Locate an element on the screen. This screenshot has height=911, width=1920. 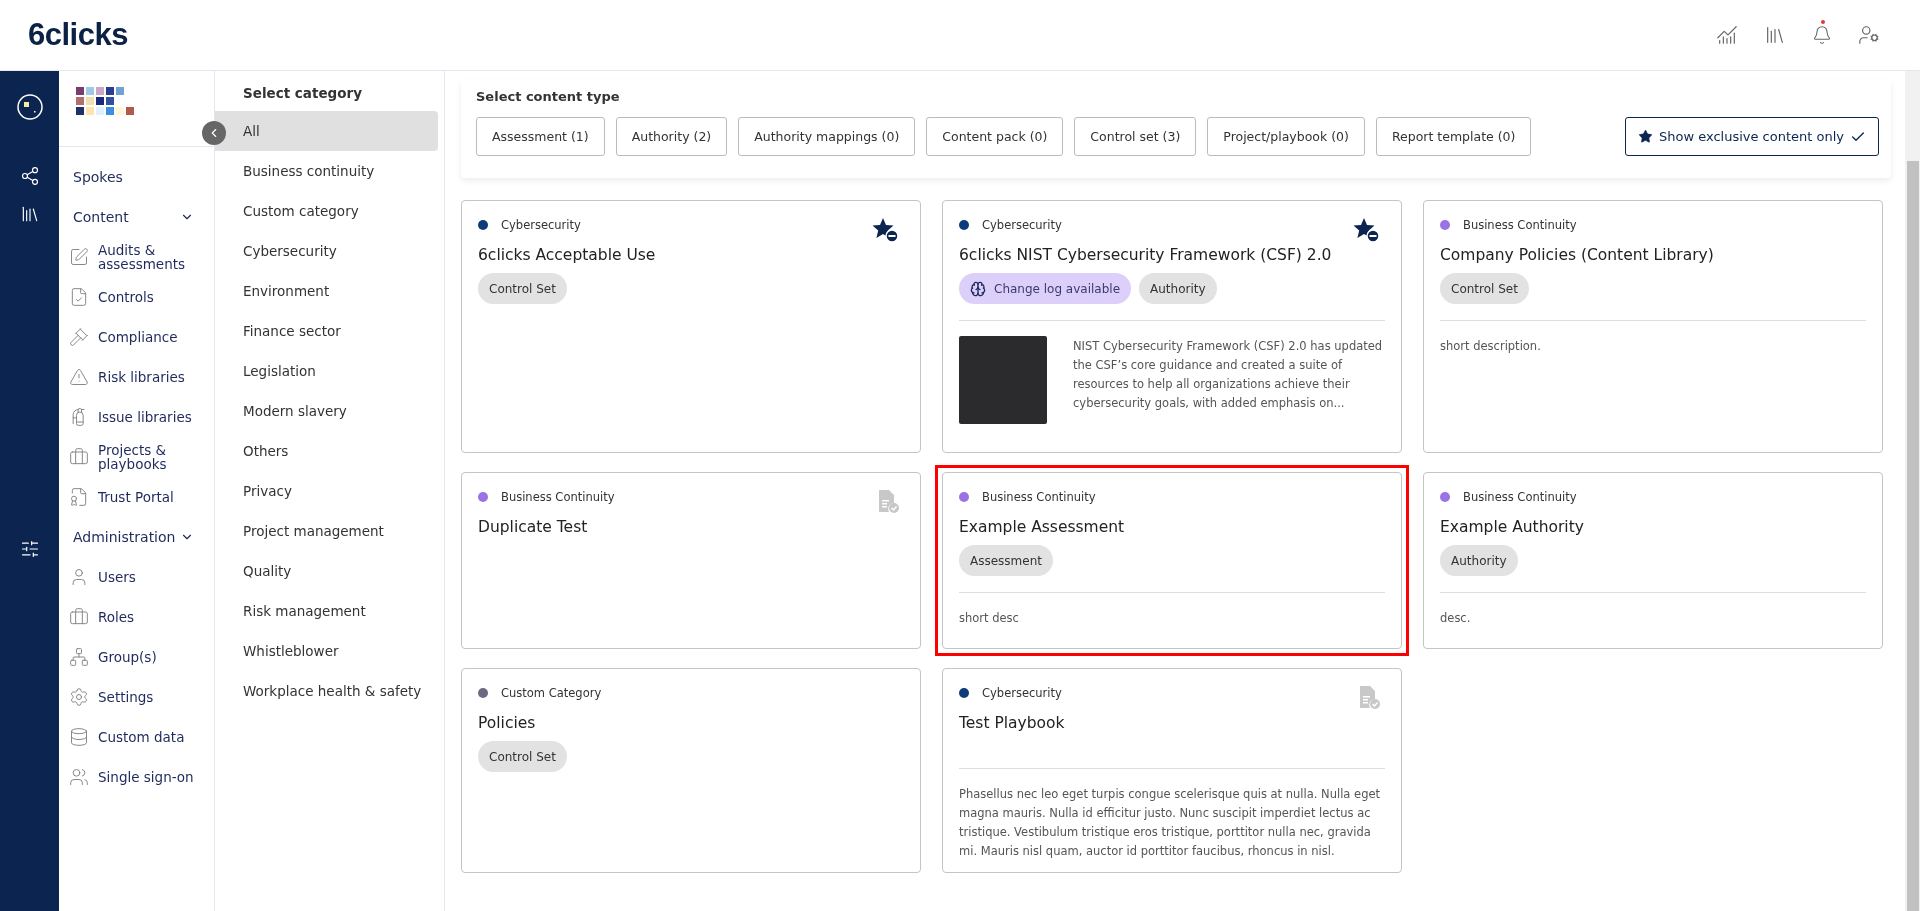
brain-icon is located at coordinates (978, 288).